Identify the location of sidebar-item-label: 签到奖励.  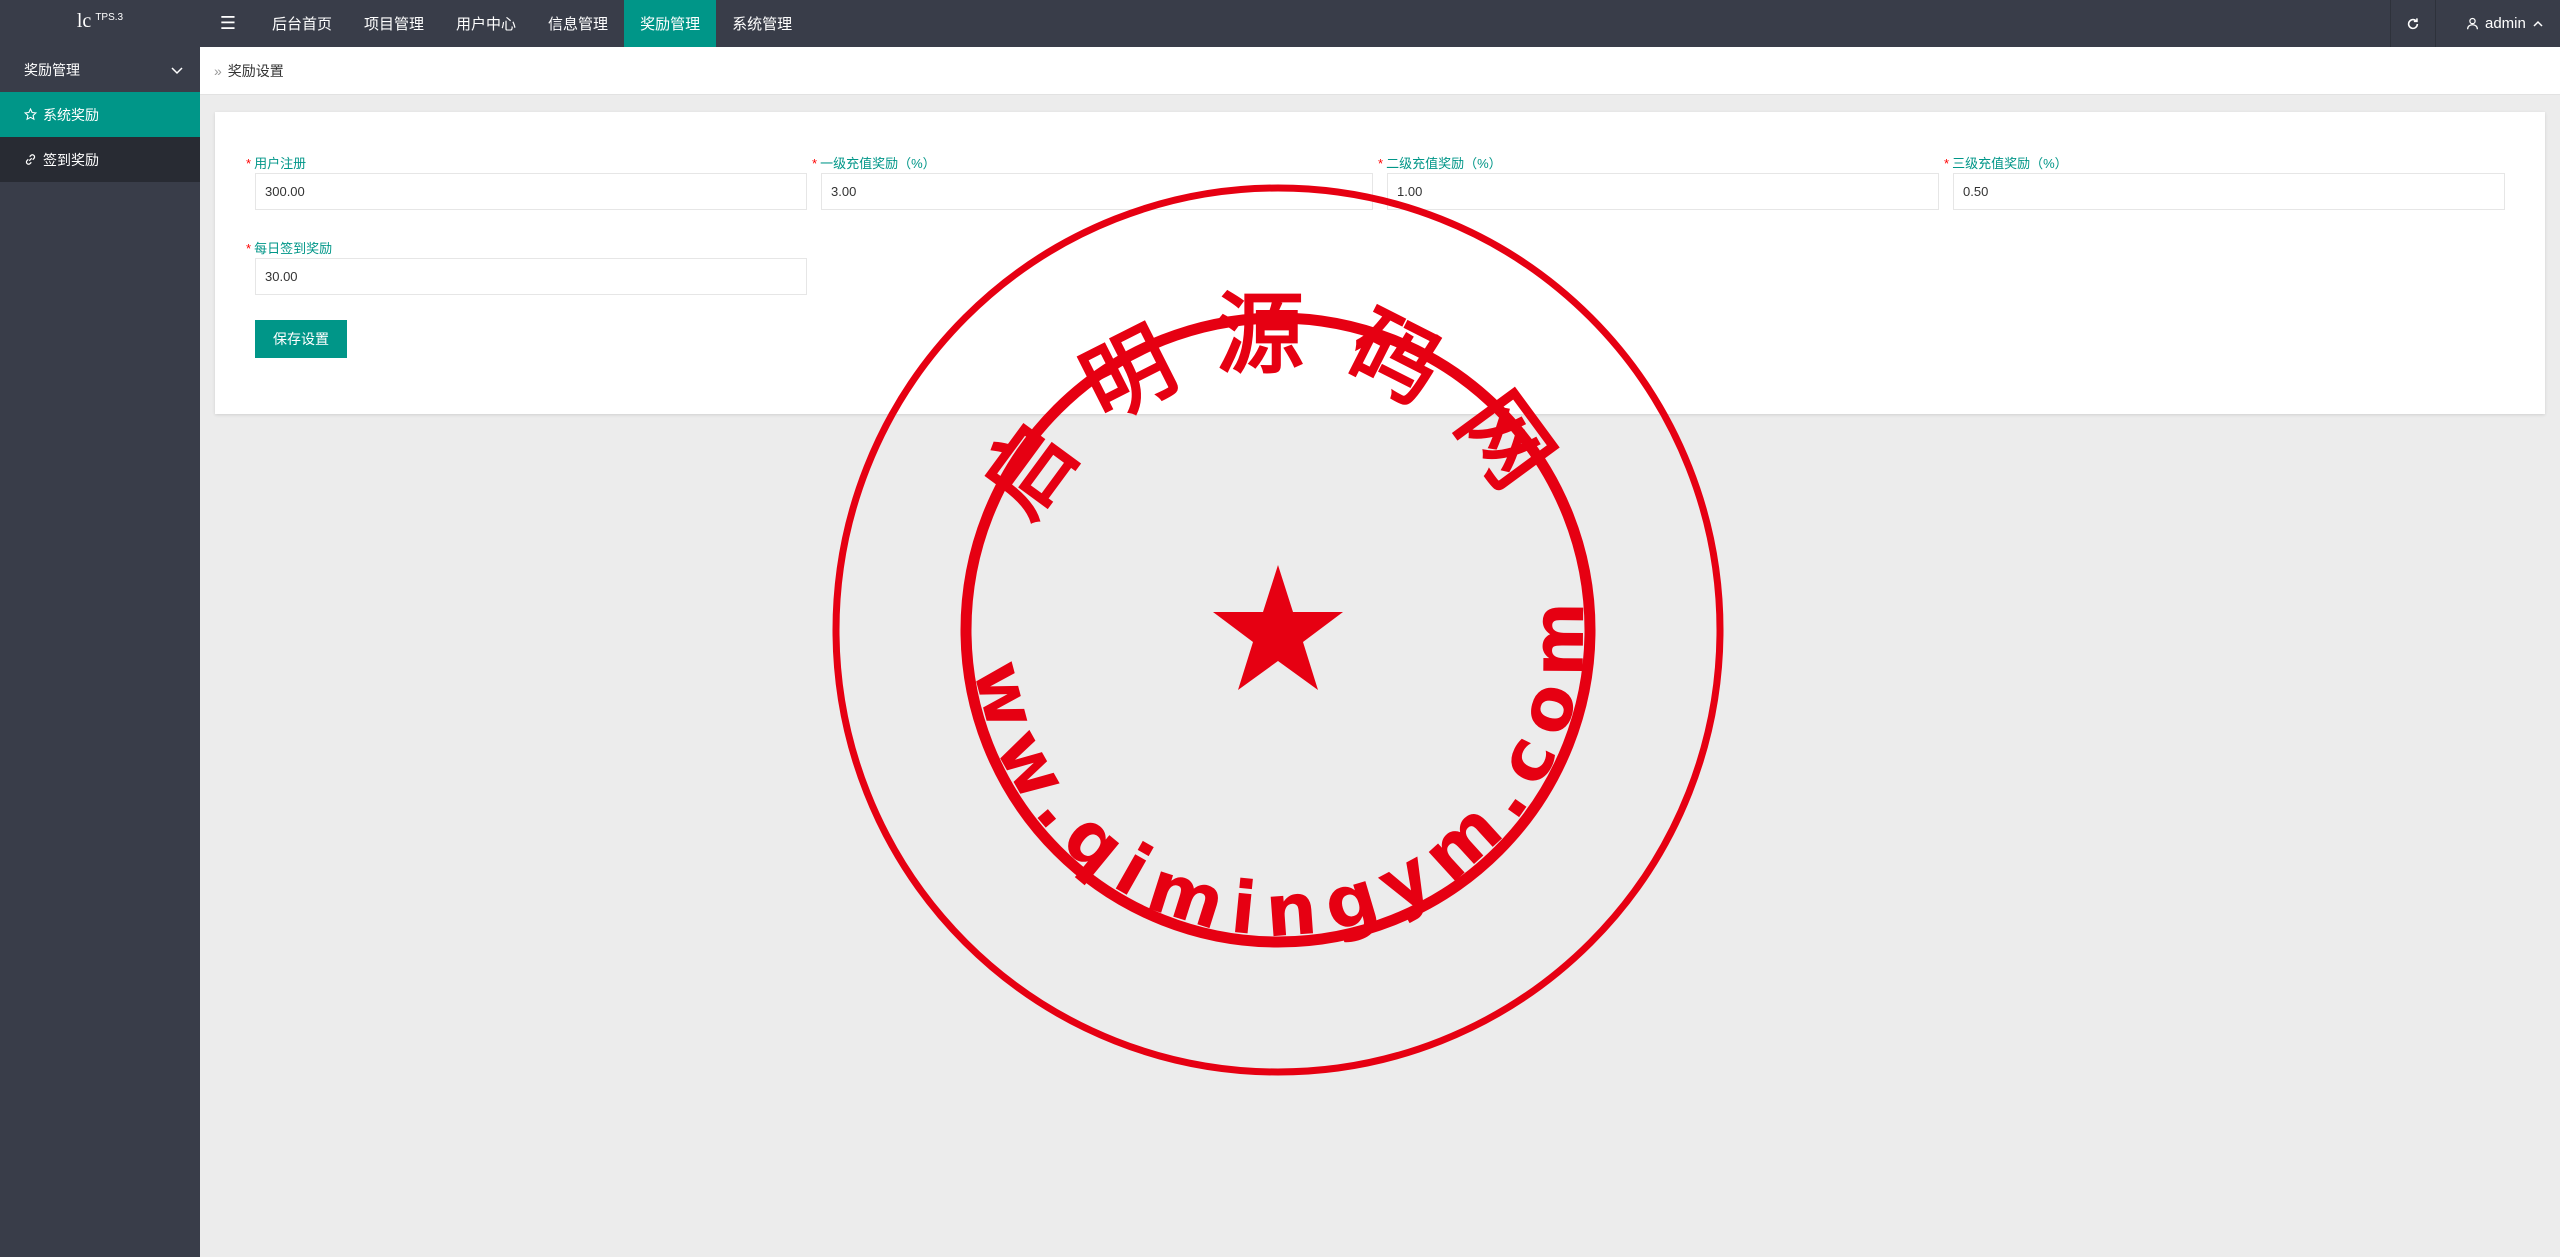
(71, 159).